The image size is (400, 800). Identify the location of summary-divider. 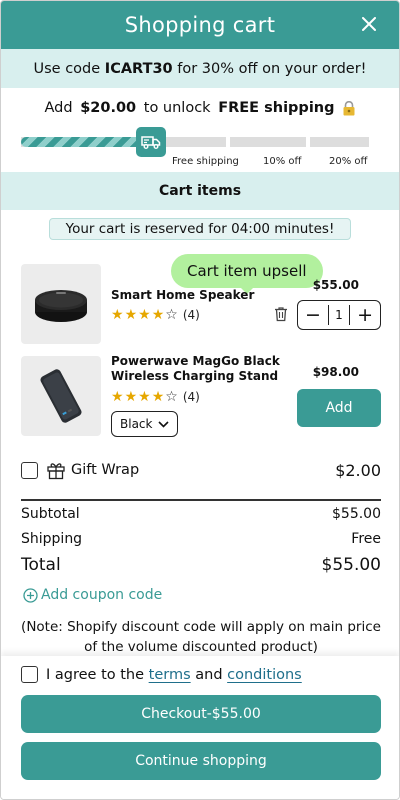
(201, 500).